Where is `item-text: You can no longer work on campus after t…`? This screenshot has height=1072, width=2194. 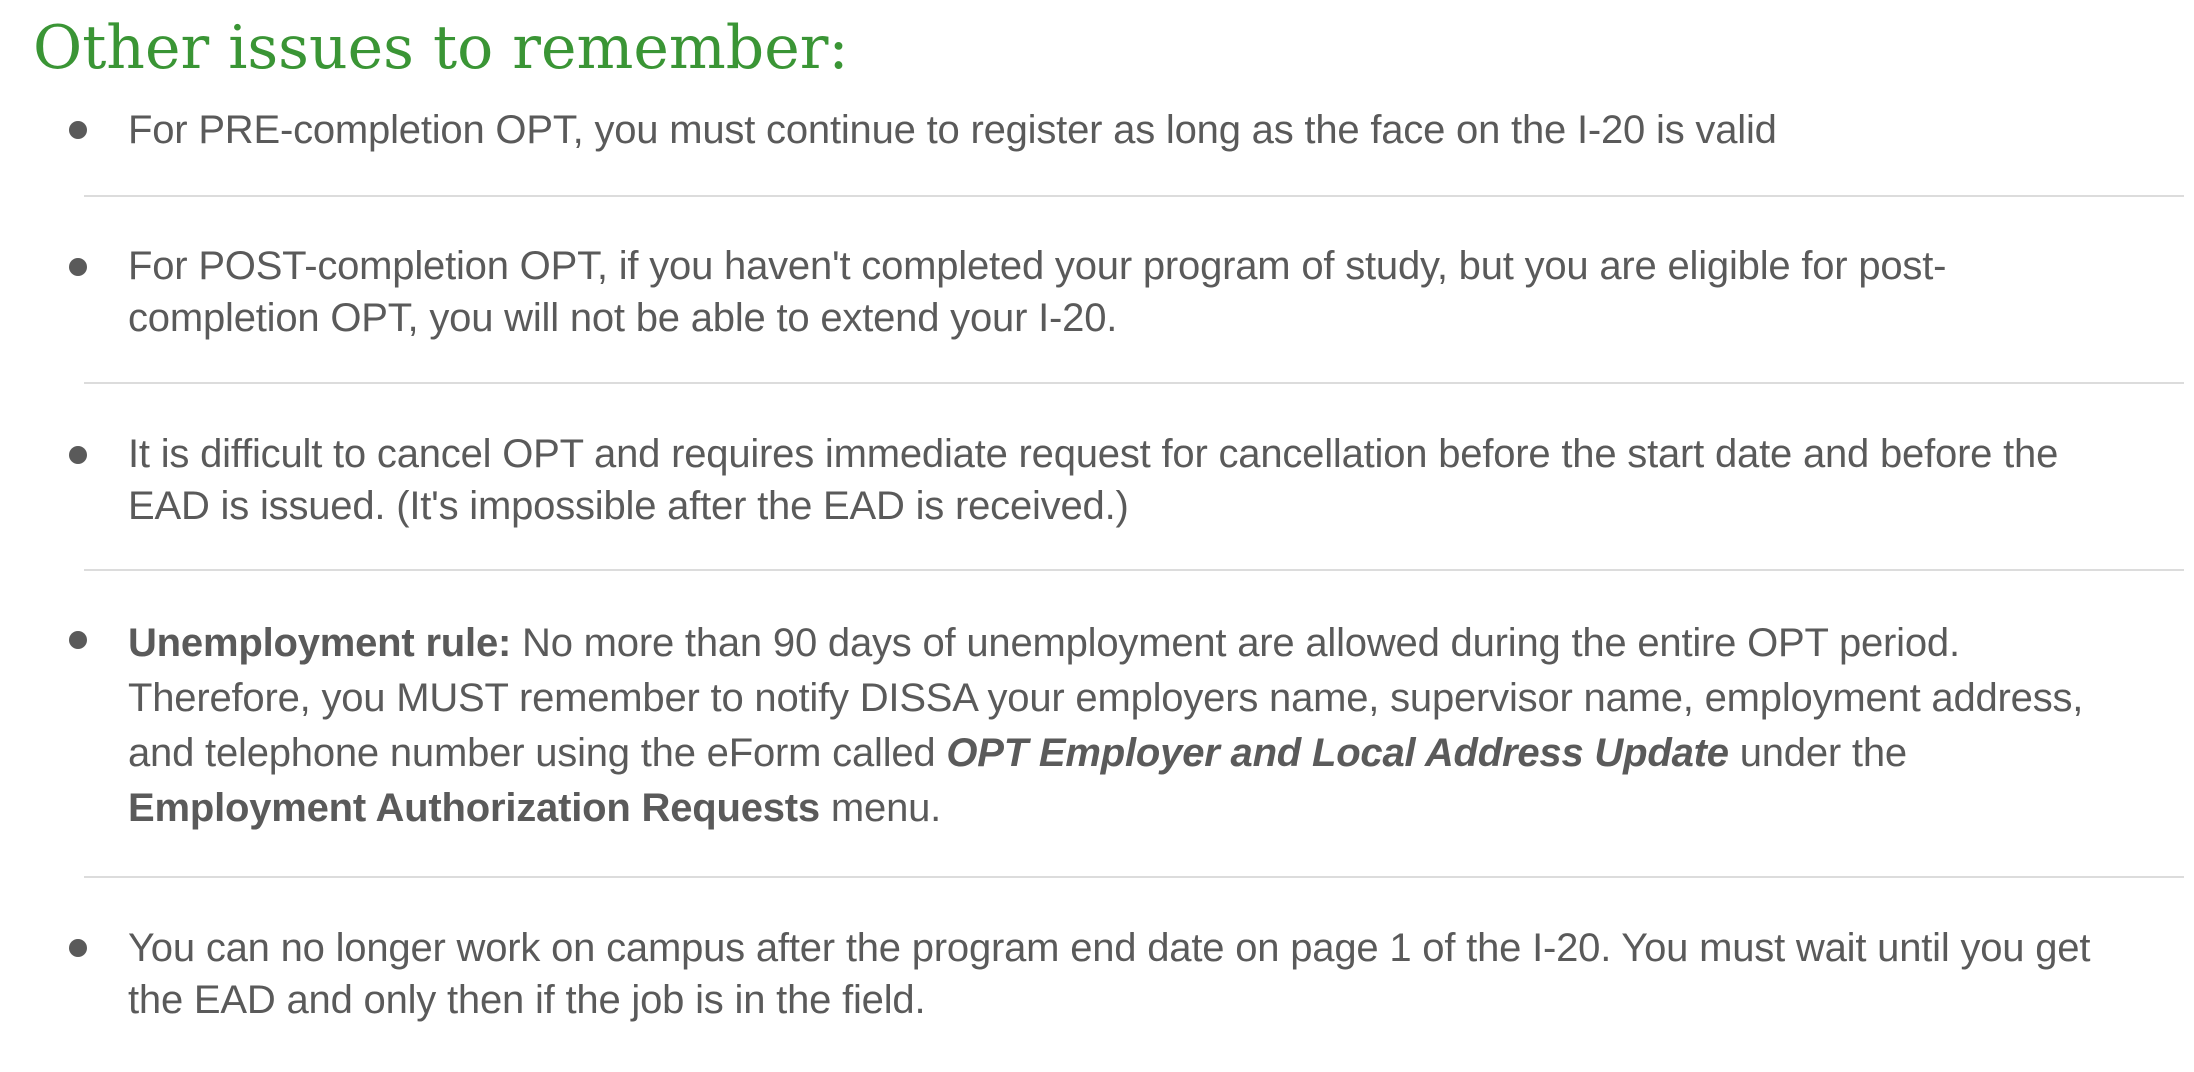
item-text: You can no longer work on campus after t… is located at coordinates (1109, 974).